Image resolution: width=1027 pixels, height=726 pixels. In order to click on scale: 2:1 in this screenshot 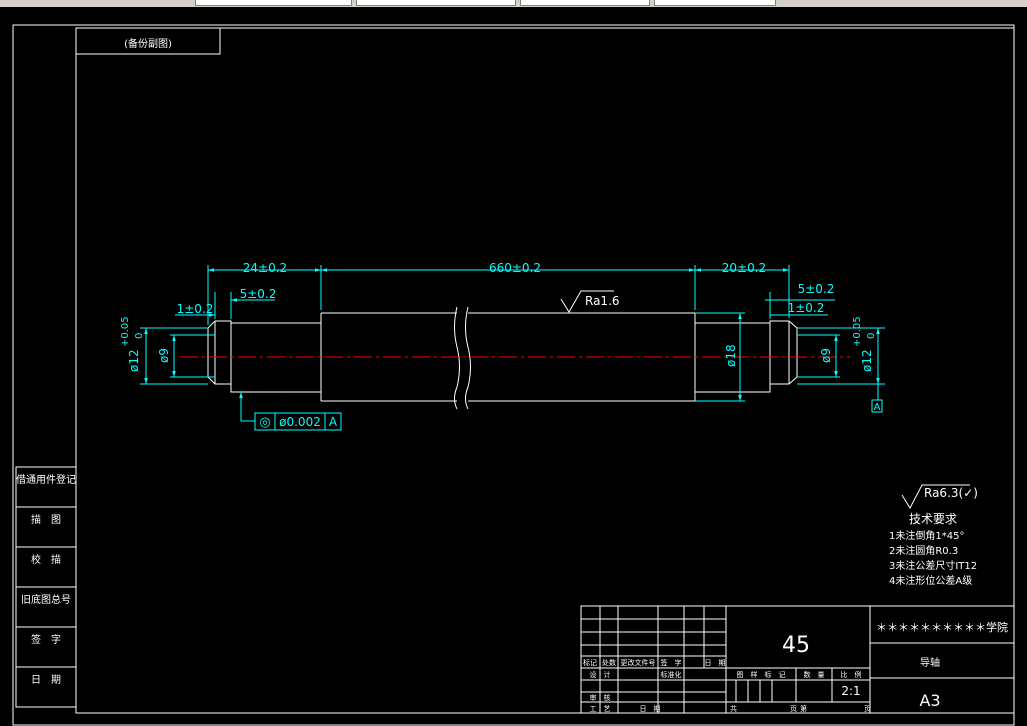, I will do `click(850, 691)`.